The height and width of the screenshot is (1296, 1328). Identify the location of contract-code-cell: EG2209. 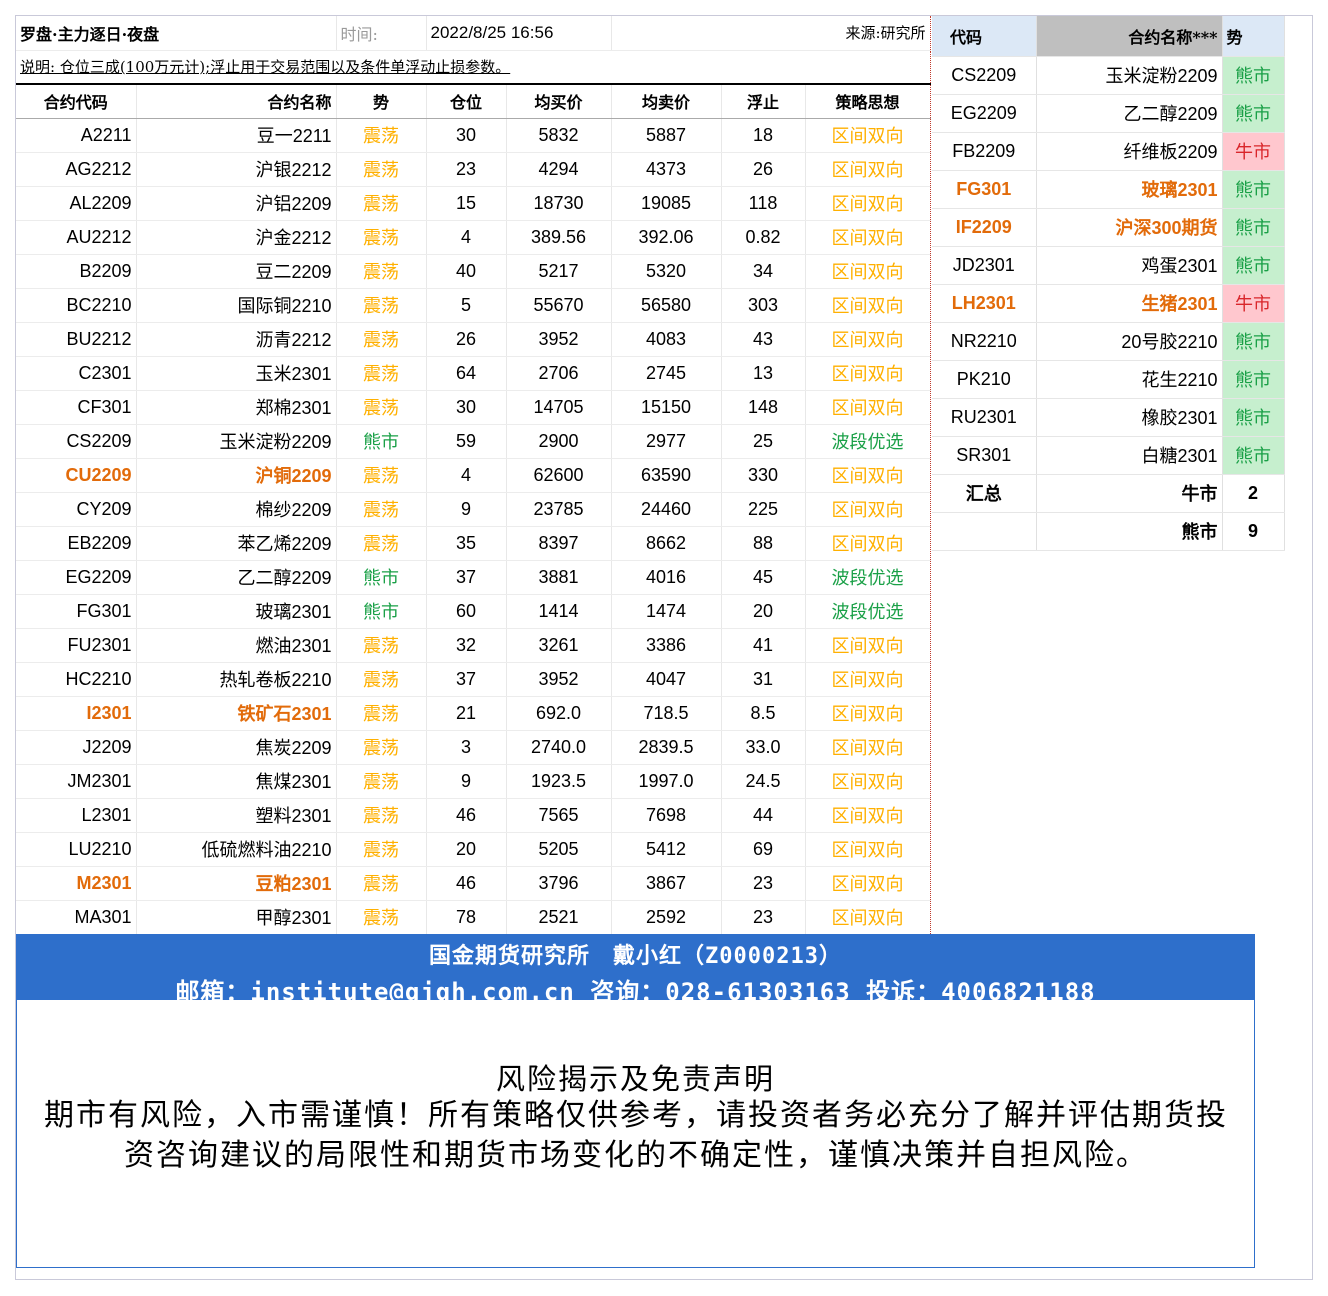
(76, 577).